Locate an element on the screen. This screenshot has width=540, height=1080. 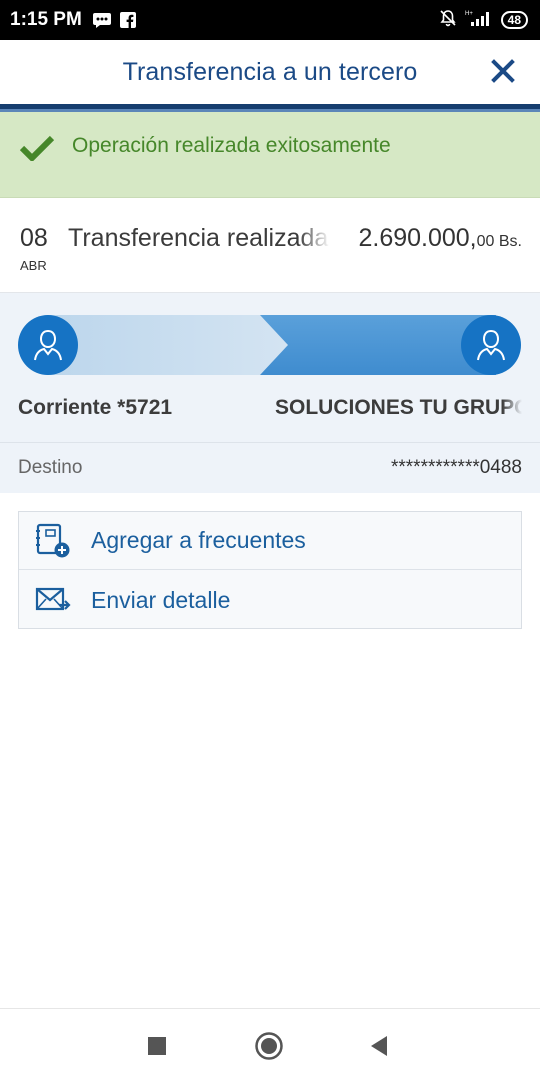
back-icon is located at coordinates (379, 1046).